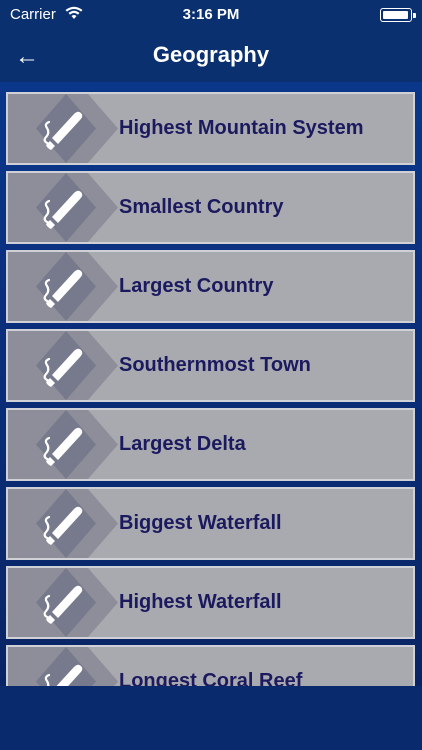  What do you see at coordinates (200, 602) in the screenshot?
I see `list-item-label: Highest Waterfall` at bounding box center [200, 602].